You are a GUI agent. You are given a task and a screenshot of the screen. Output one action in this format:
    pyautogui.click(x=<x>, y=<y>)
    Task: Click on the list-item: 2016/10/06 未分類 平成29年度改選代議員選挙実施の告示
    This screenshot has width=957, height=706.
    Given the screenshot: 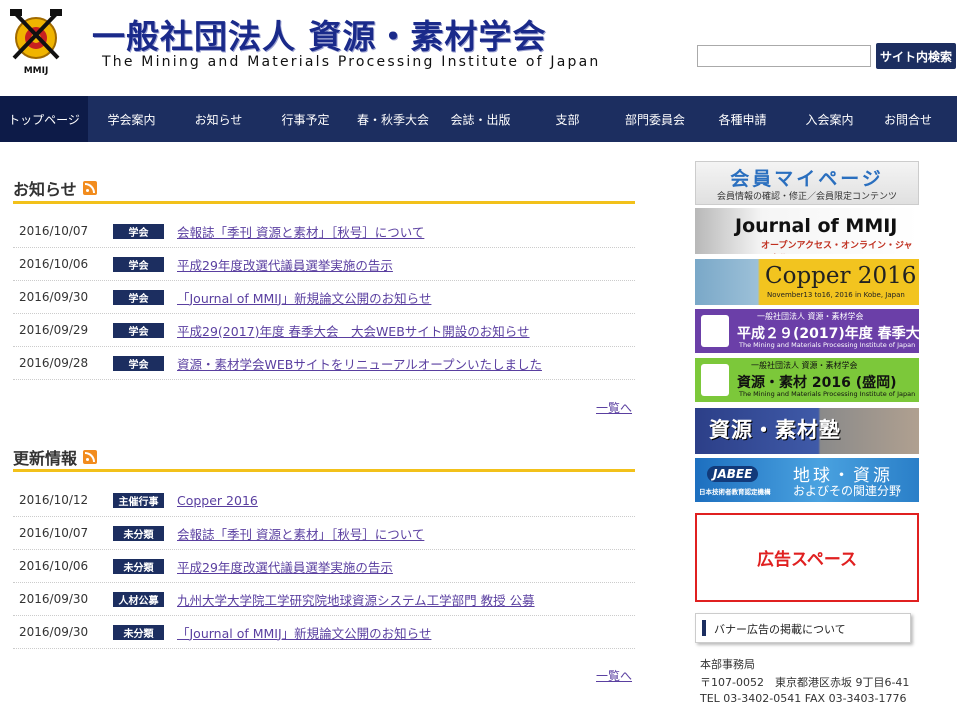 What is the action you would take?
    pyautogui.click(x=324, y=566)
    